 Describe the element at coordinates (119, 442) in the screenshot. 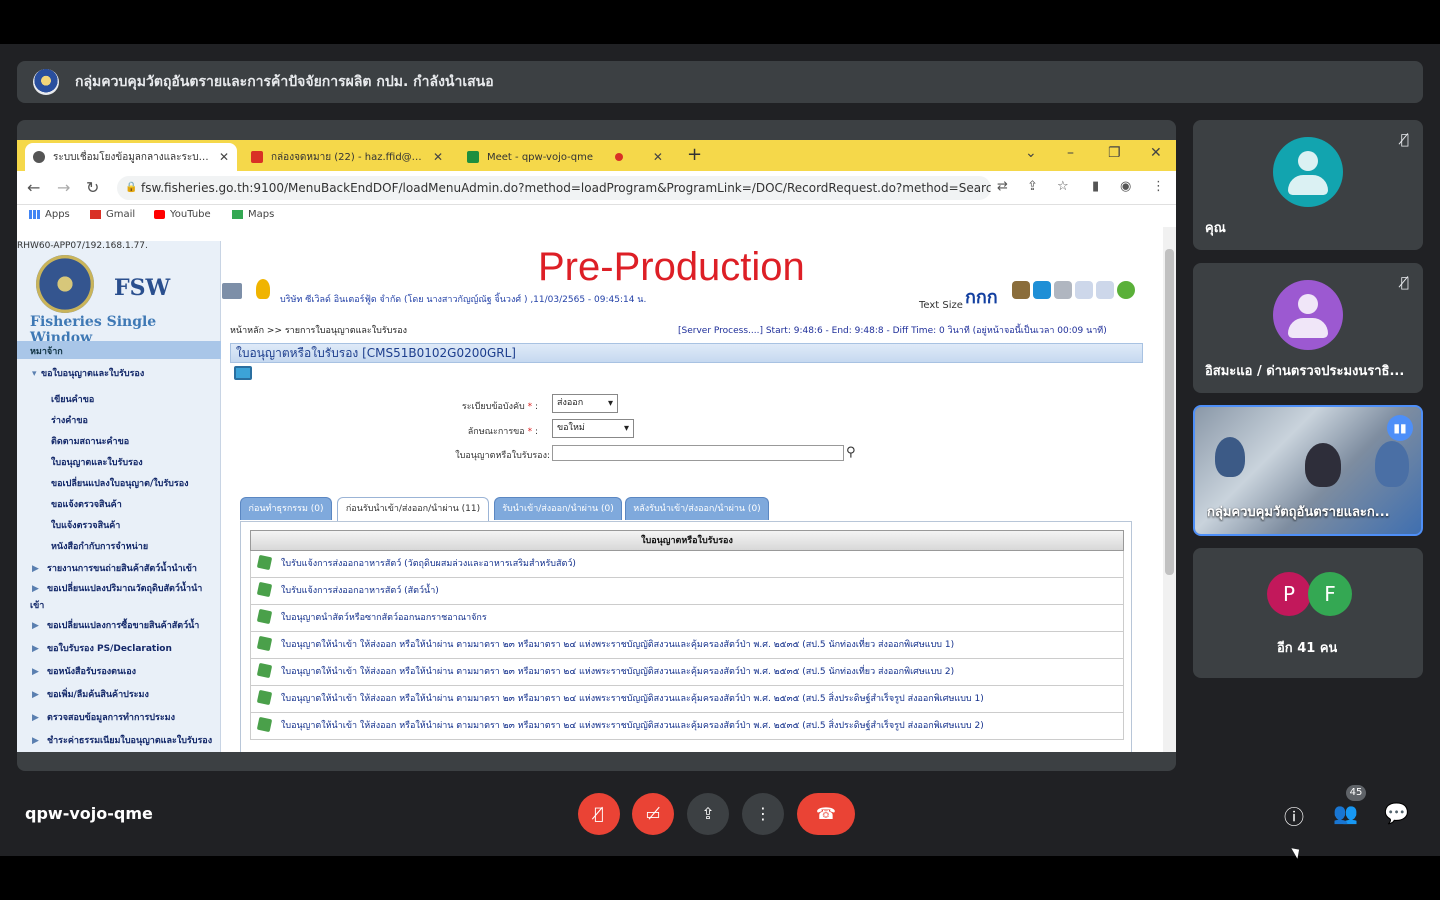

I see `sidebar-item: ติดตามสถานะคำขอ` at that location.